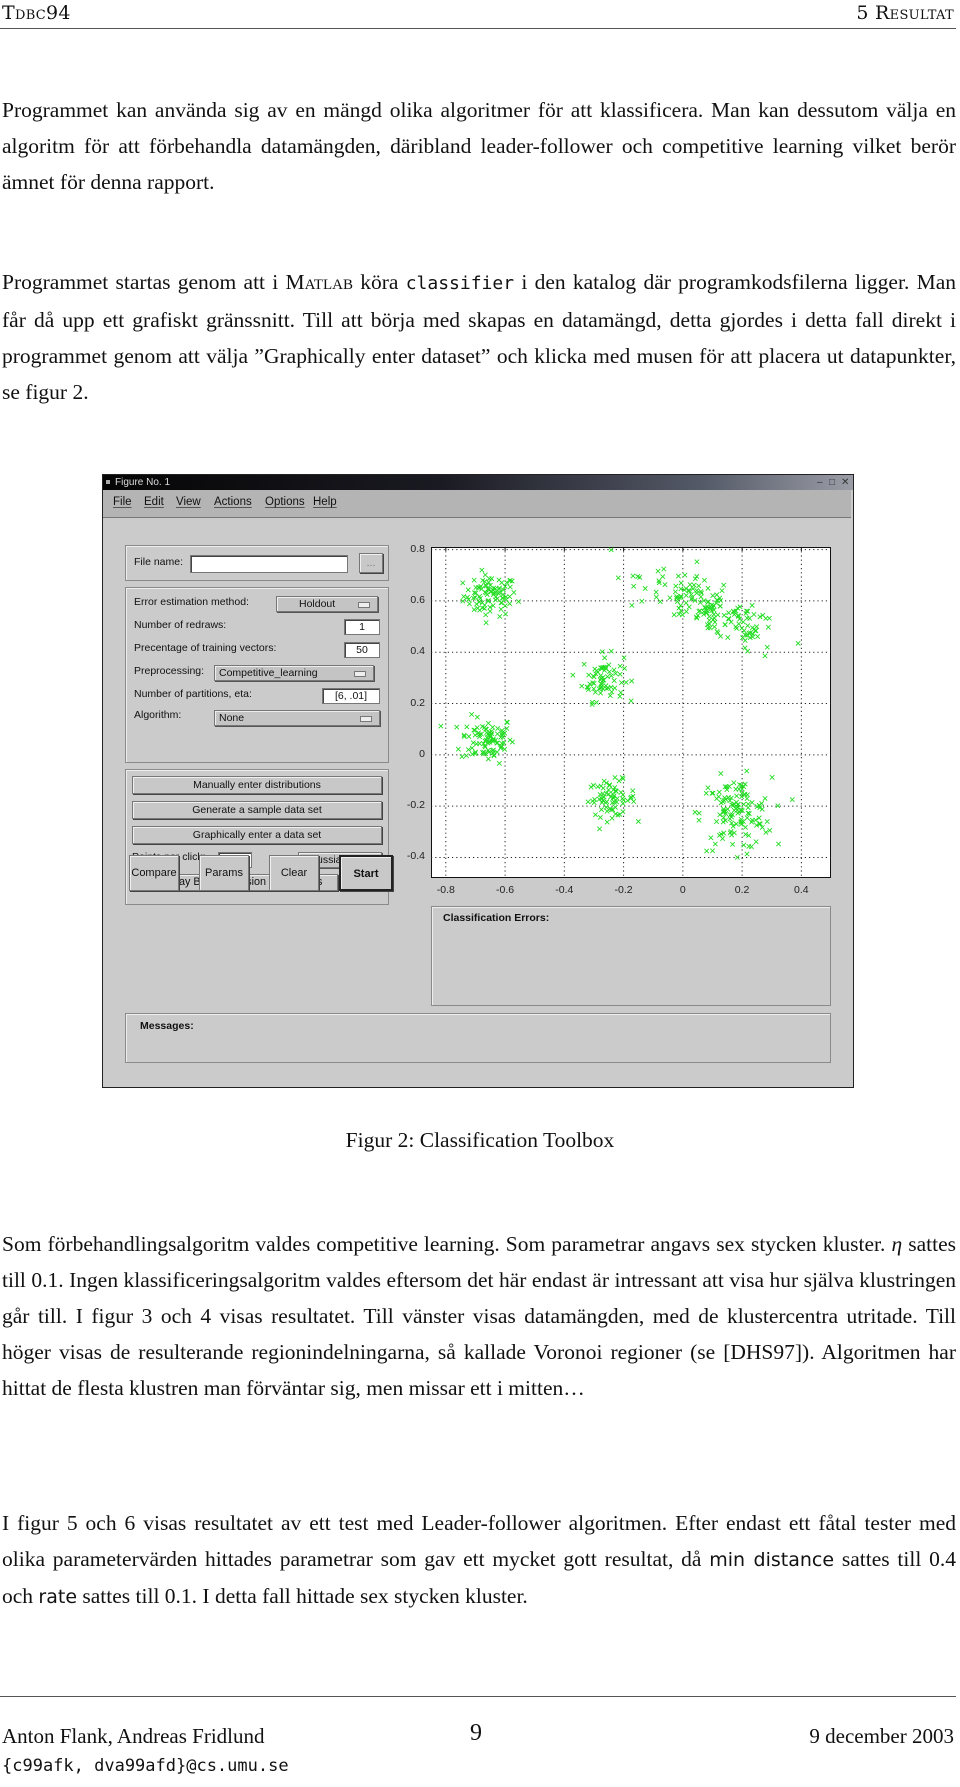 The height and width of the screenshot is (1787, 960). Describe the element at coordinates (623, 890) in the screenshot. I see `x-tick-label: -0.2` at that location.